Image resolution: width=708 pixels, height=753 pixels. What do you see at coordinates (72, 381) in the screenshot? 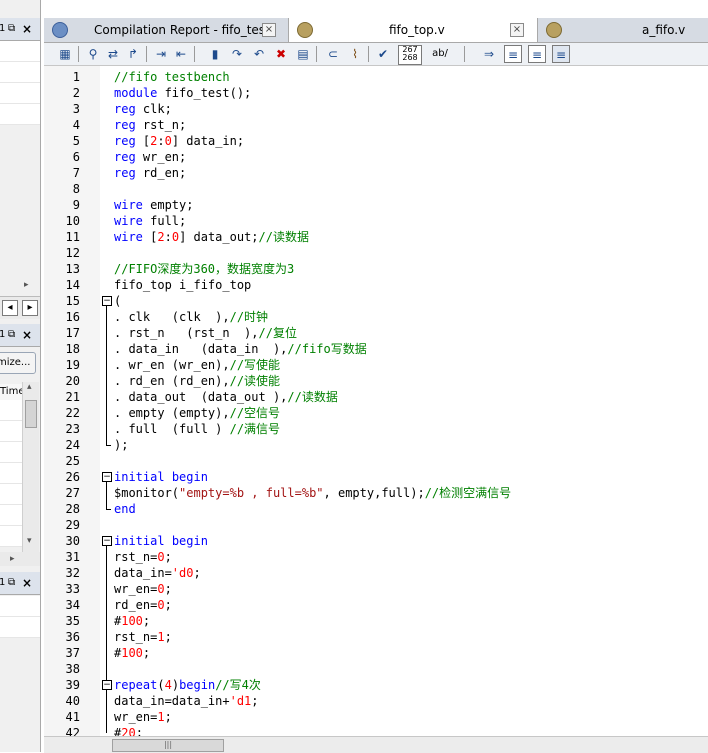
I see `line-number: 20` at bounding box center [72, 381].